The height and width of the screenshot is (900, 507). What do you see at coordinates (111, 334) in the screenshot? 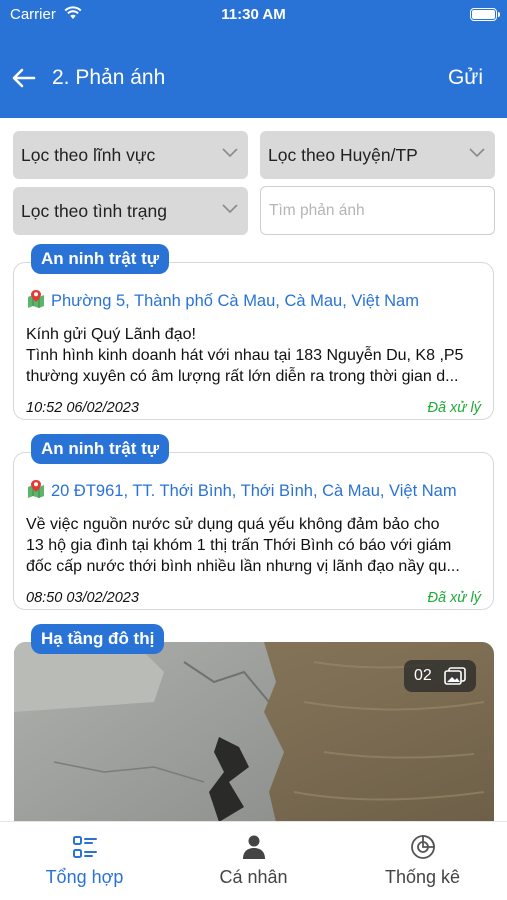
I see `report-desc-line: Kính gửi Quý Lãnh đạo!` at bounding box center [111, 334].